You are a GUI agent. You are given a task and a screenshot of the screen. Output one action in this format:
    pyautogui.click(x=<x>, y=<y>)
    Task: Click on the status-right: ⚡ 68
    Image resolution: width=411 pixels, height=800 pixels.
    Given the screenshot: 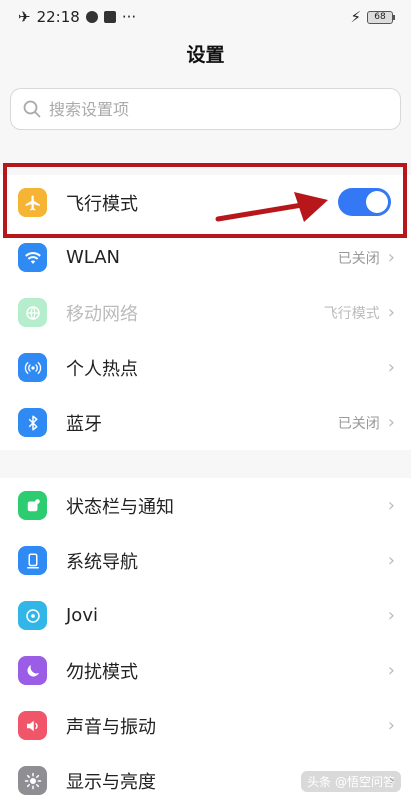 What is the action you would take?
    pyautogui.click(x=372, y=17)
    